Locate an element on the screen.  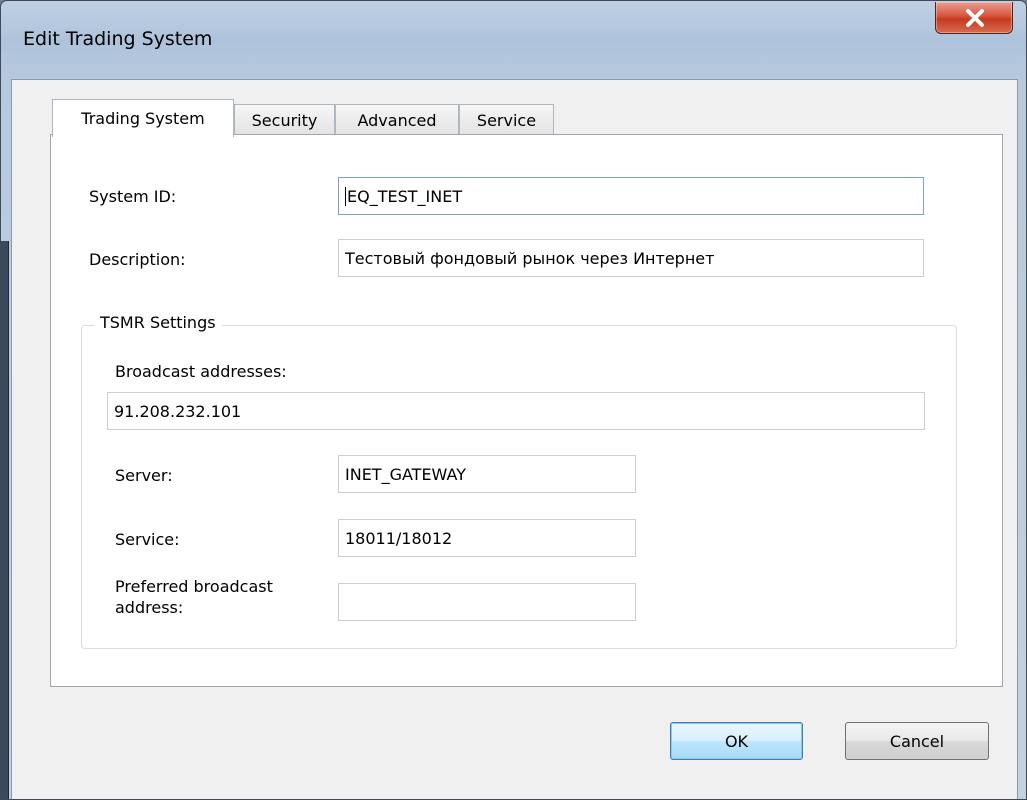
ok-button-label: OK is located at coordinates (736, 741).